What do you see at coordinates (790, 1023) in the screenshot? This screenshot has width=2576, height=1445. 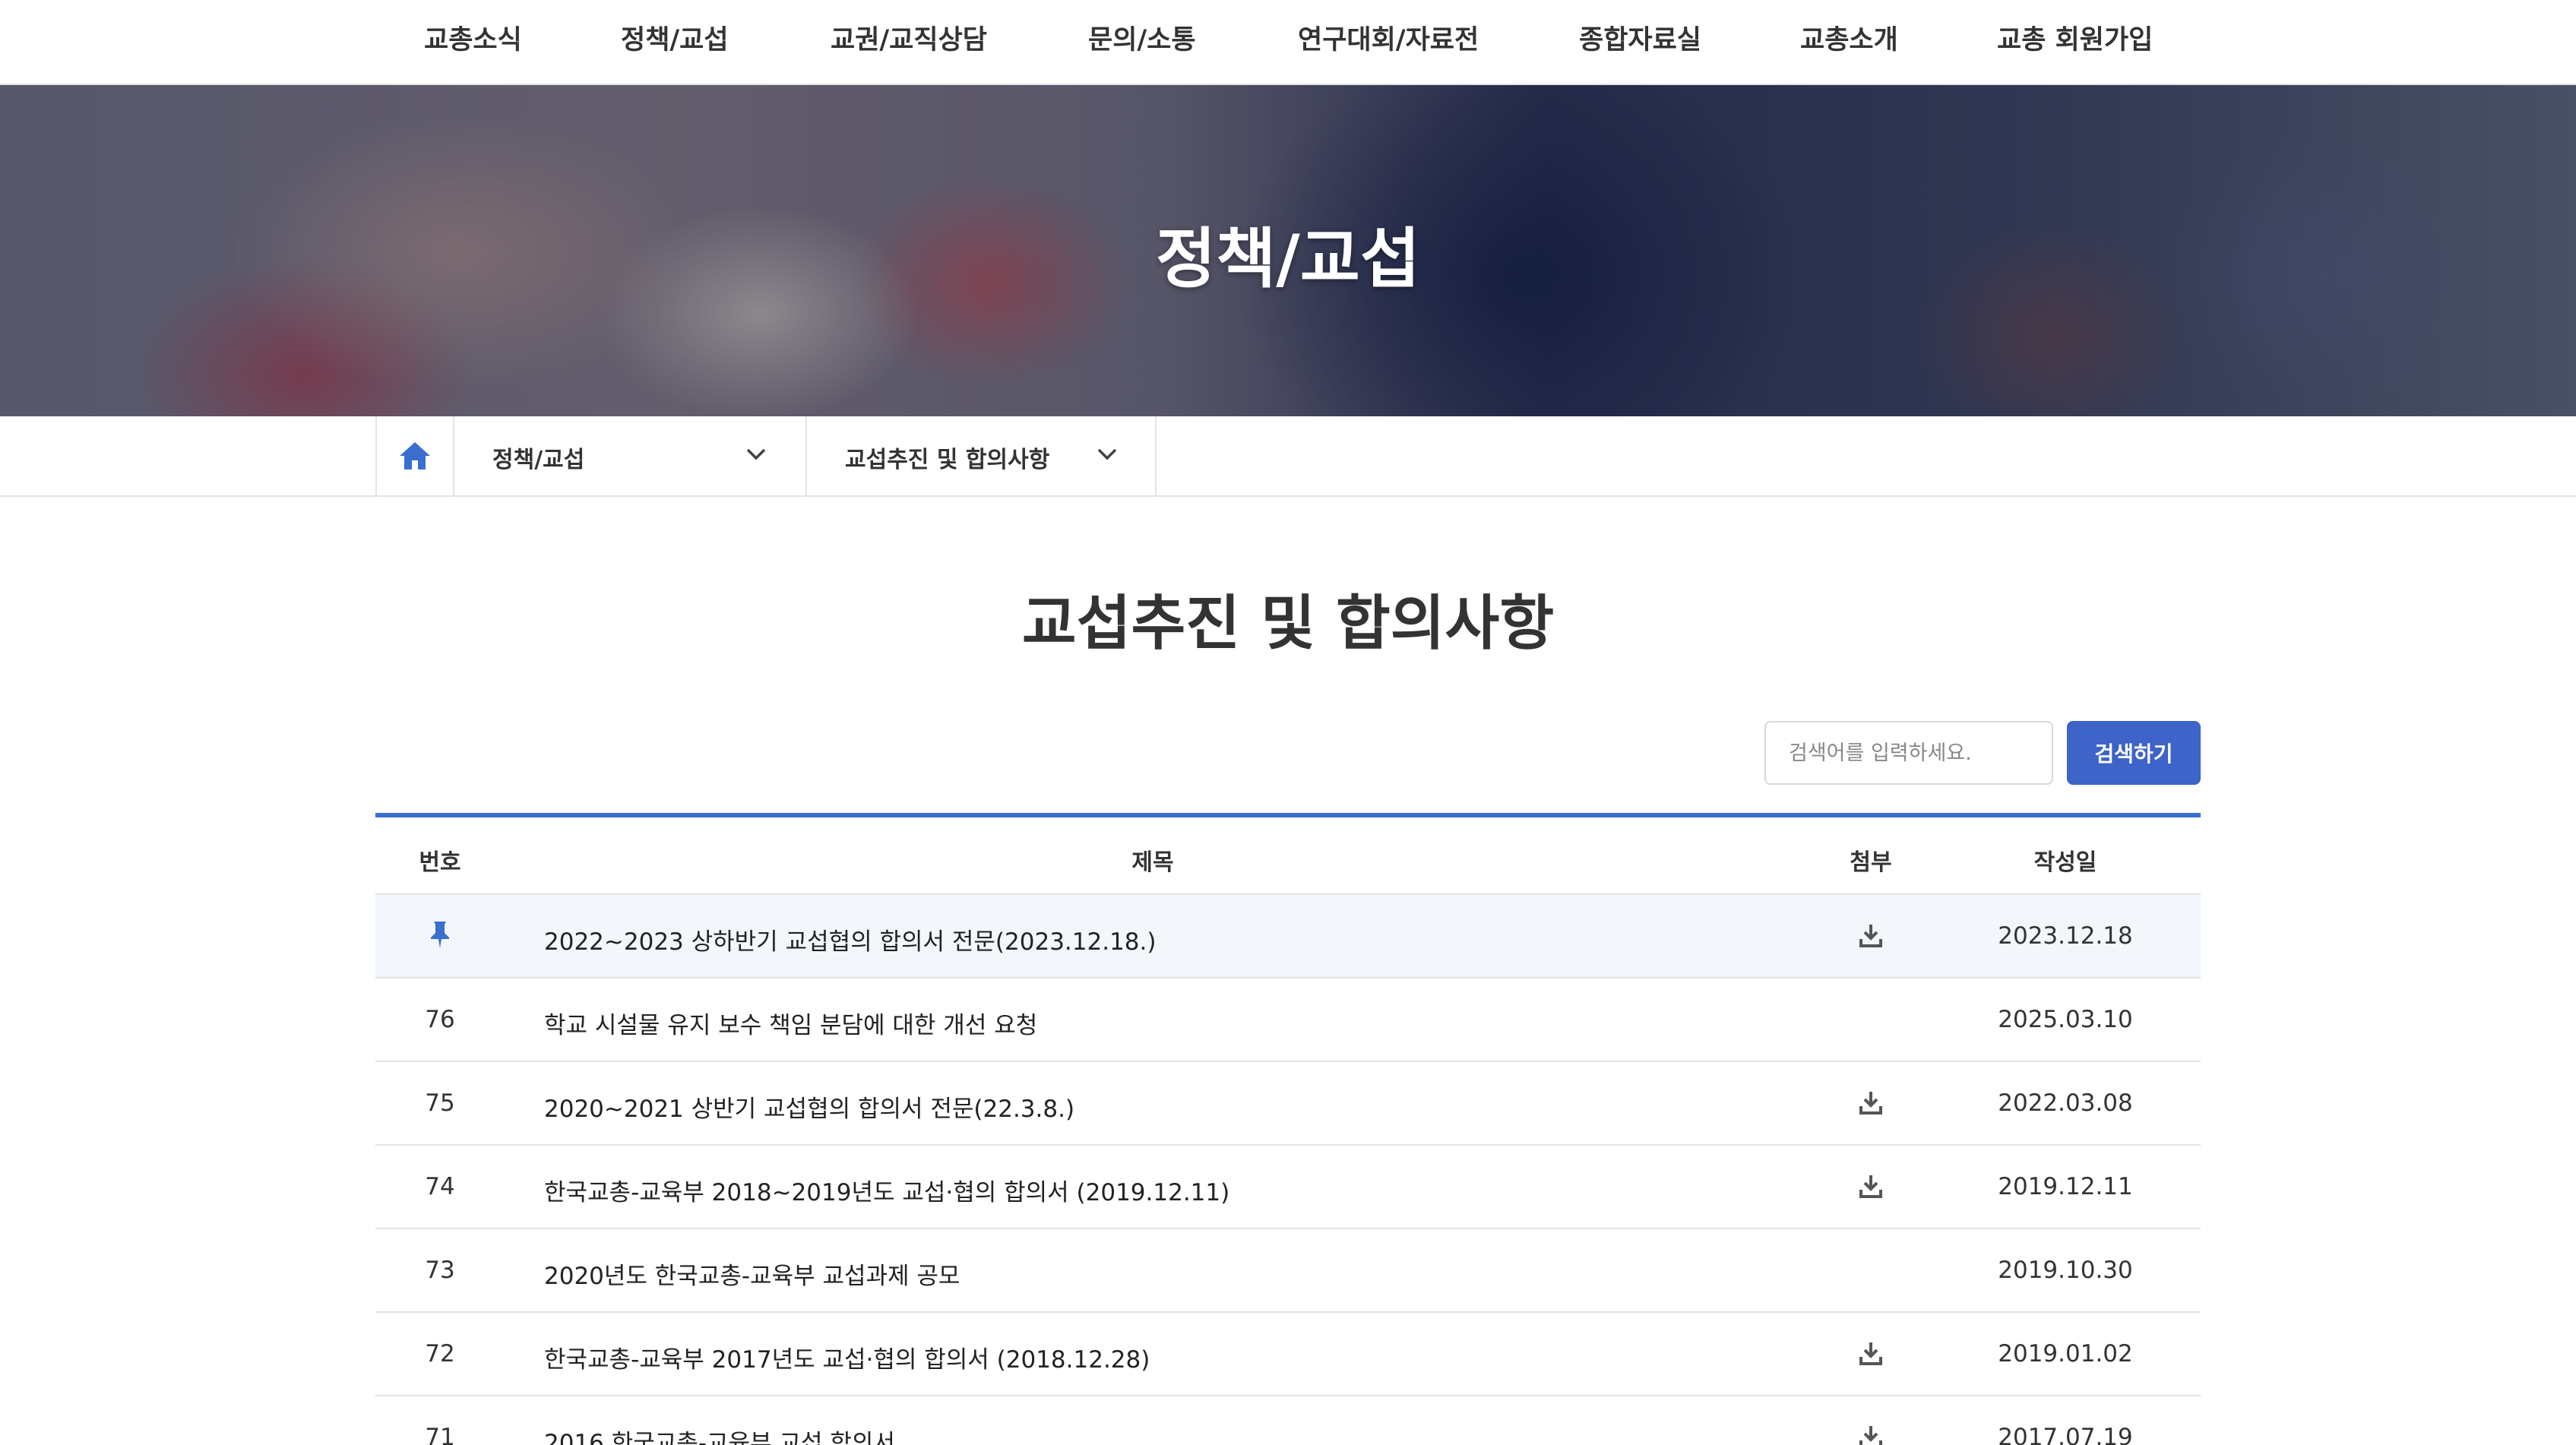 I see `row-title: 학교 시설물 유지 보수 책임 분담에 대한 개선 요청` at bounding box center [790, 1023].